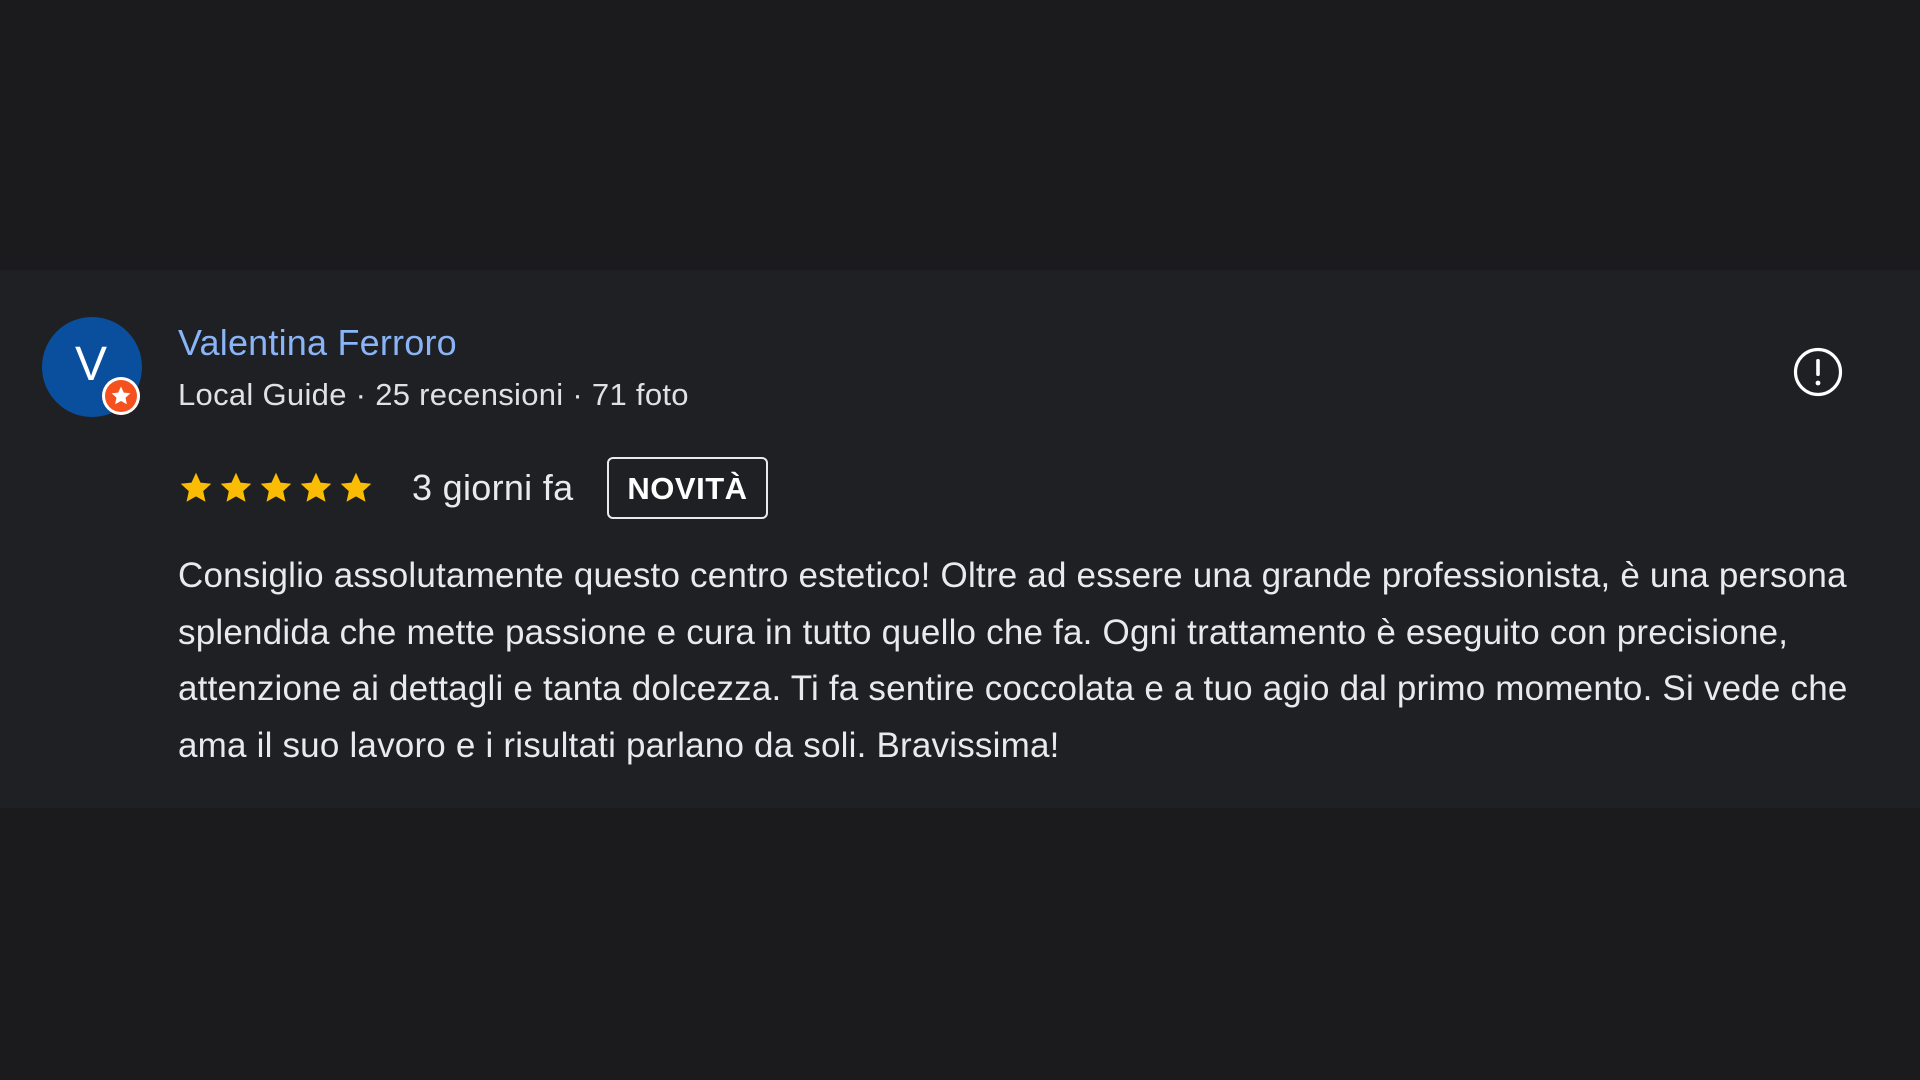  I want to click on rating-row: 3 giorni fa NOVITÀ, so click(473, 488).